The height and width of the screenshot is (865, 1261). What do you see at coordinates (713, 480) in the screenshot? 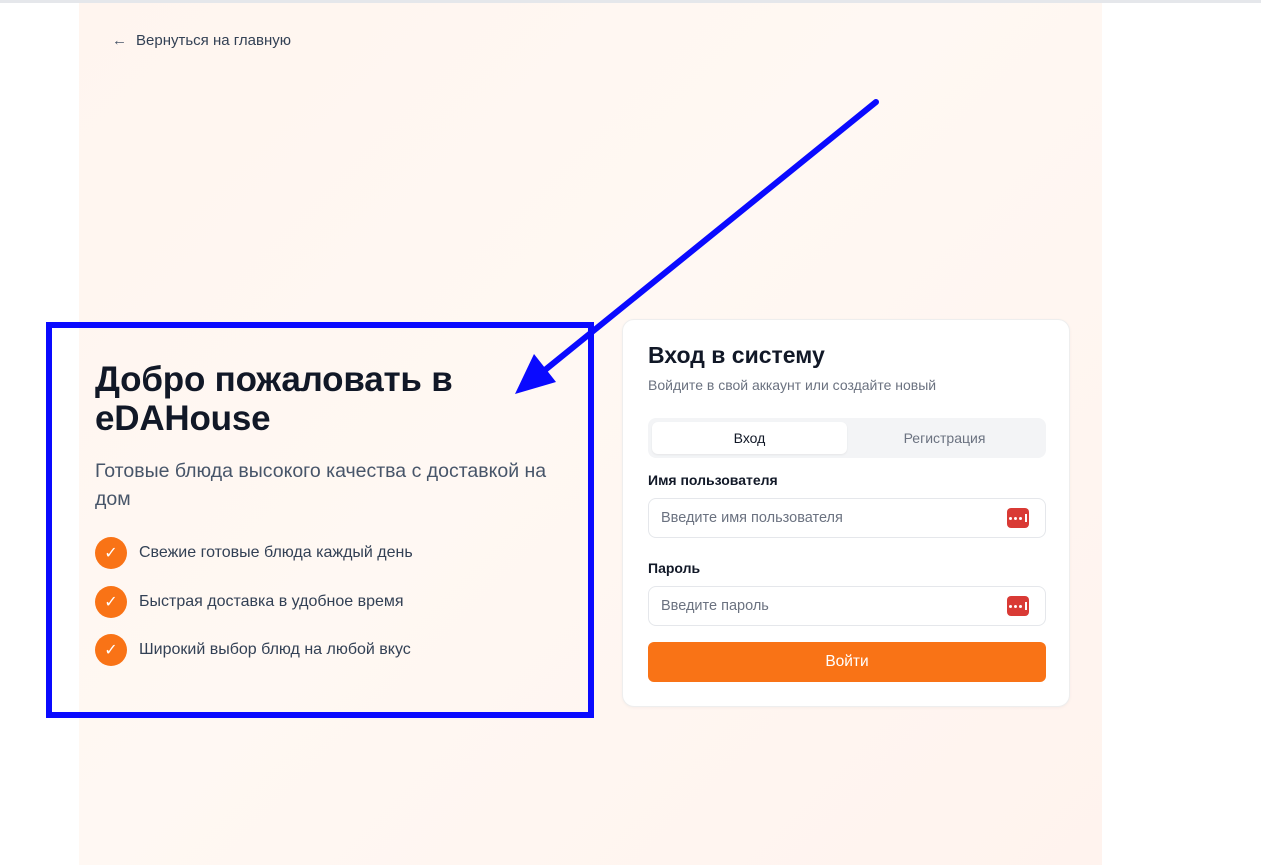
I see `username-label: Имя пользователя` at bounding box center [713, 480].